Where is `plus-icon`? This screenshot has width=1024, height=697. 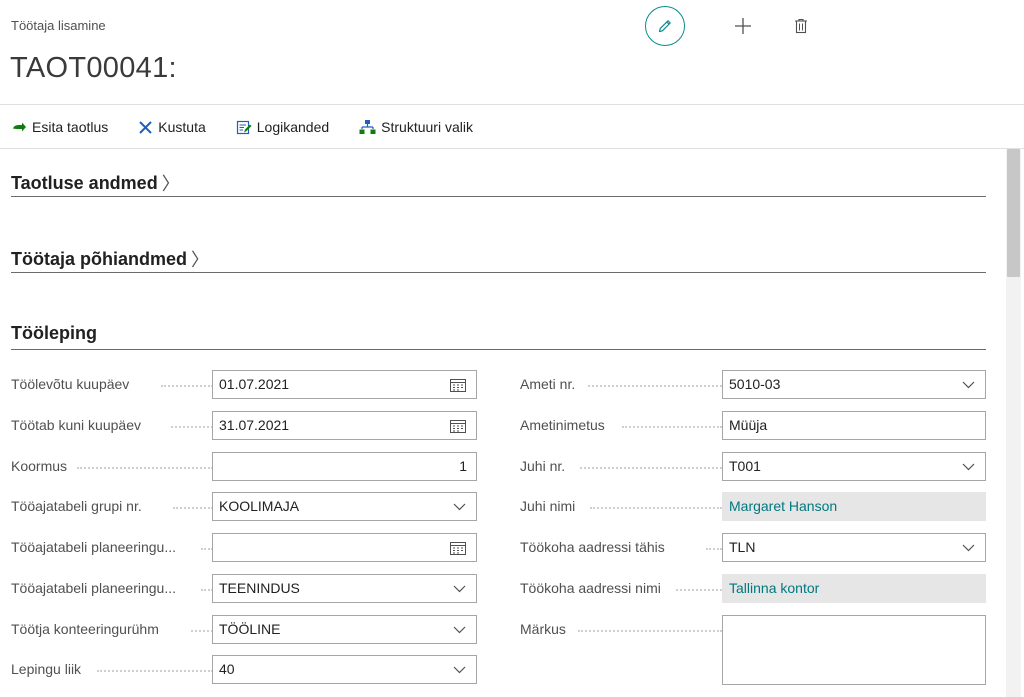
plus-icon is located at coordinates (743, 26).